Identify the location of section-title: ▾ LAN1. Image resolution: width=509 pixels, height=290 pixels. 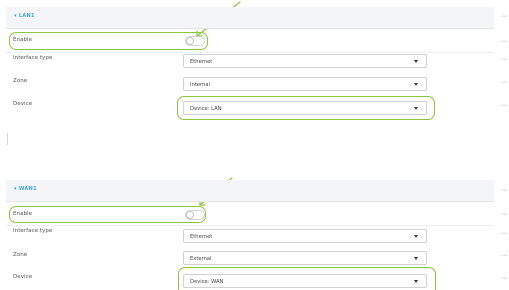
(24, 16).